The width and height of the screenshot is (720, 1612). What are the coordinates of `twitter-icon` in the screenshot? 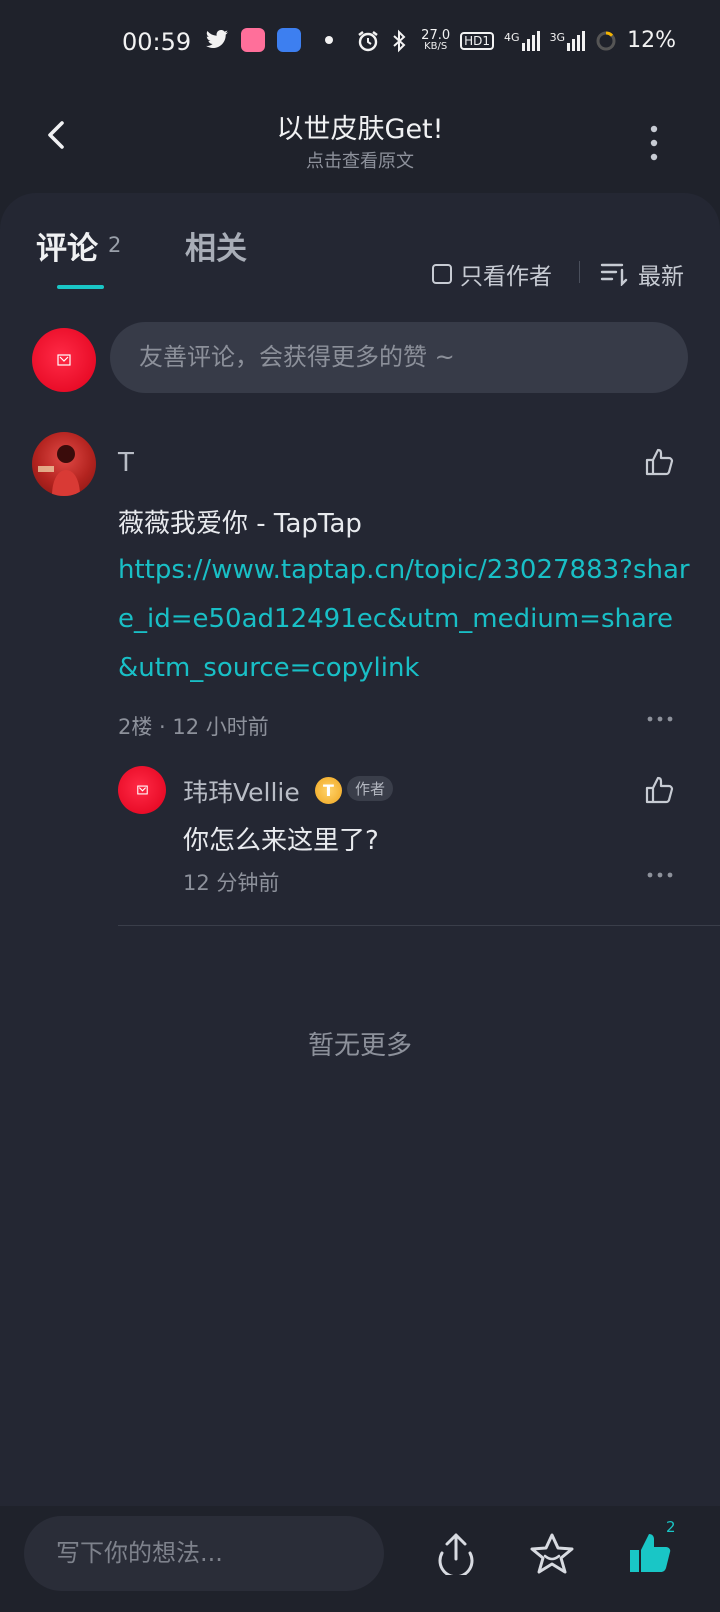 It's located at (217, 38).